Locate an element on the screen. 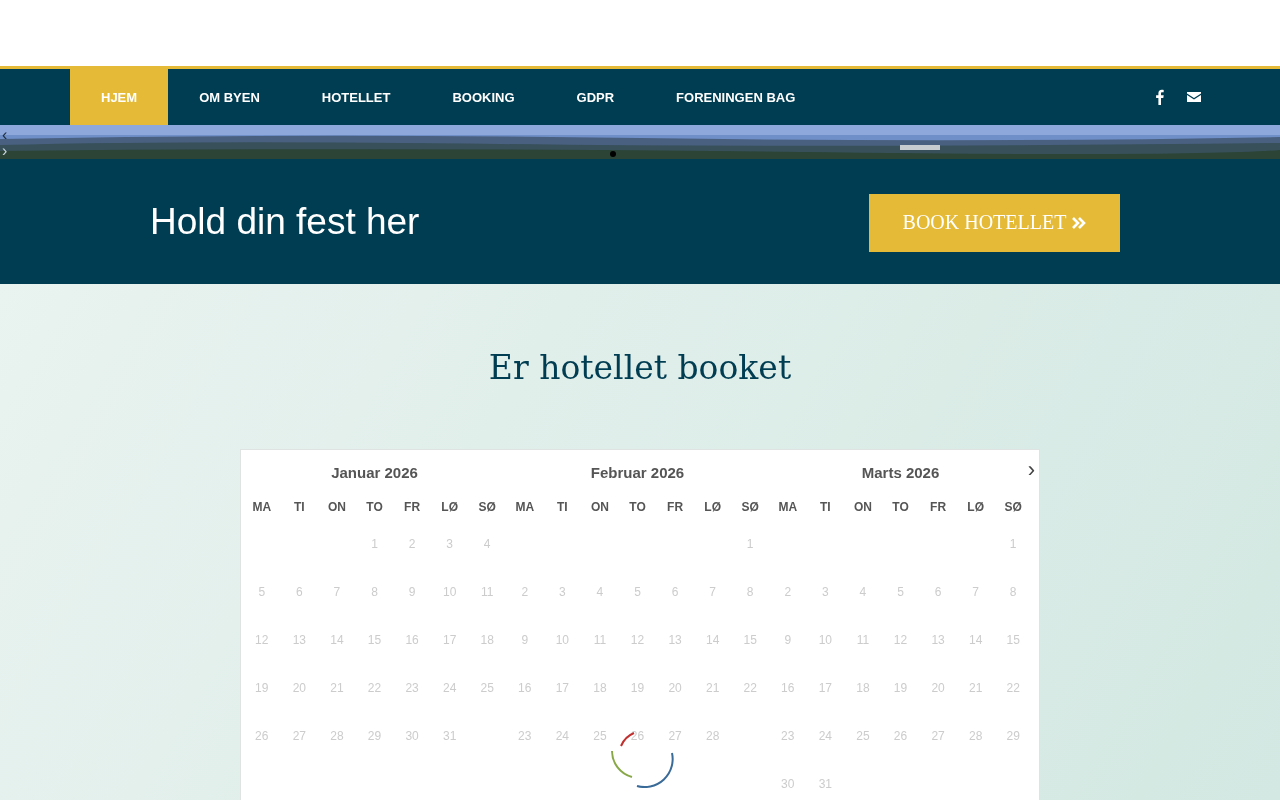  nav-link: GDPR is located at coordinates (595, 97).